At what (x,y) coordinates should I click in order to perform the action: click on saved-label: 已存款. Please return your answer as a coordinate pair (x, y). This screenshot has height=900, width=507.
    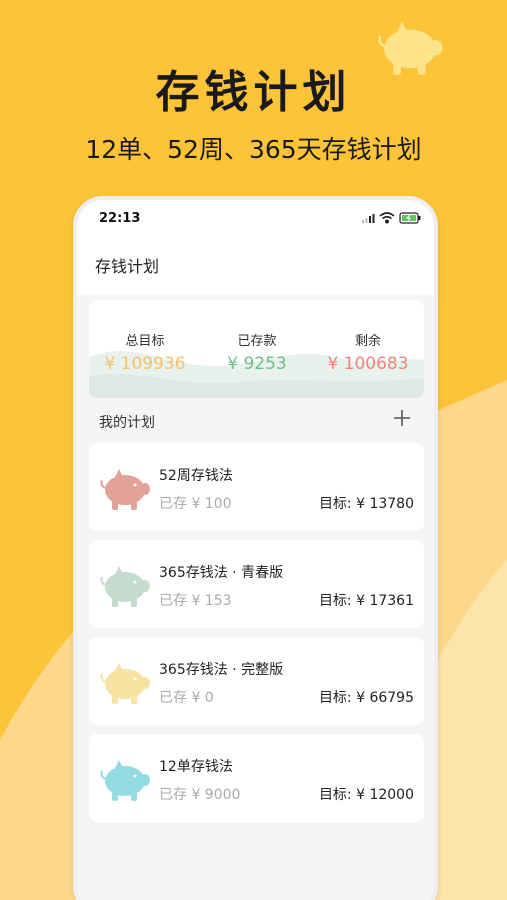
    Looking at the image, I should click on (257, 341).